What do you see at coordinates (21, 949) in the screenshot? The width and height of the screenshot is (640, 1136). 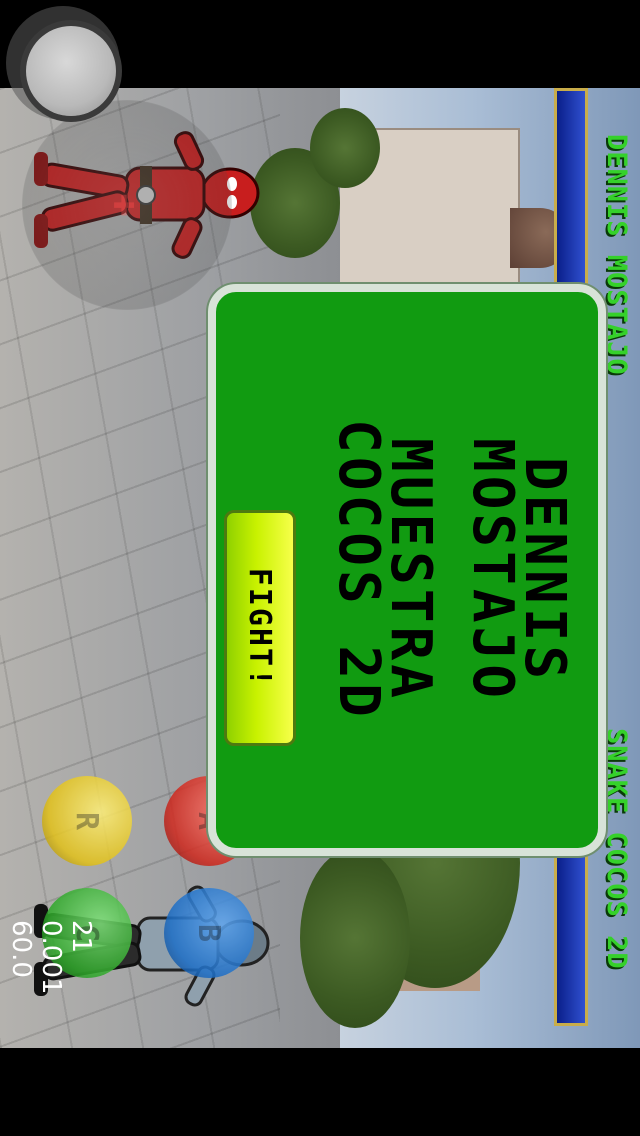 I see `stats-fps: 60.0` at bounding box center [21, 949].